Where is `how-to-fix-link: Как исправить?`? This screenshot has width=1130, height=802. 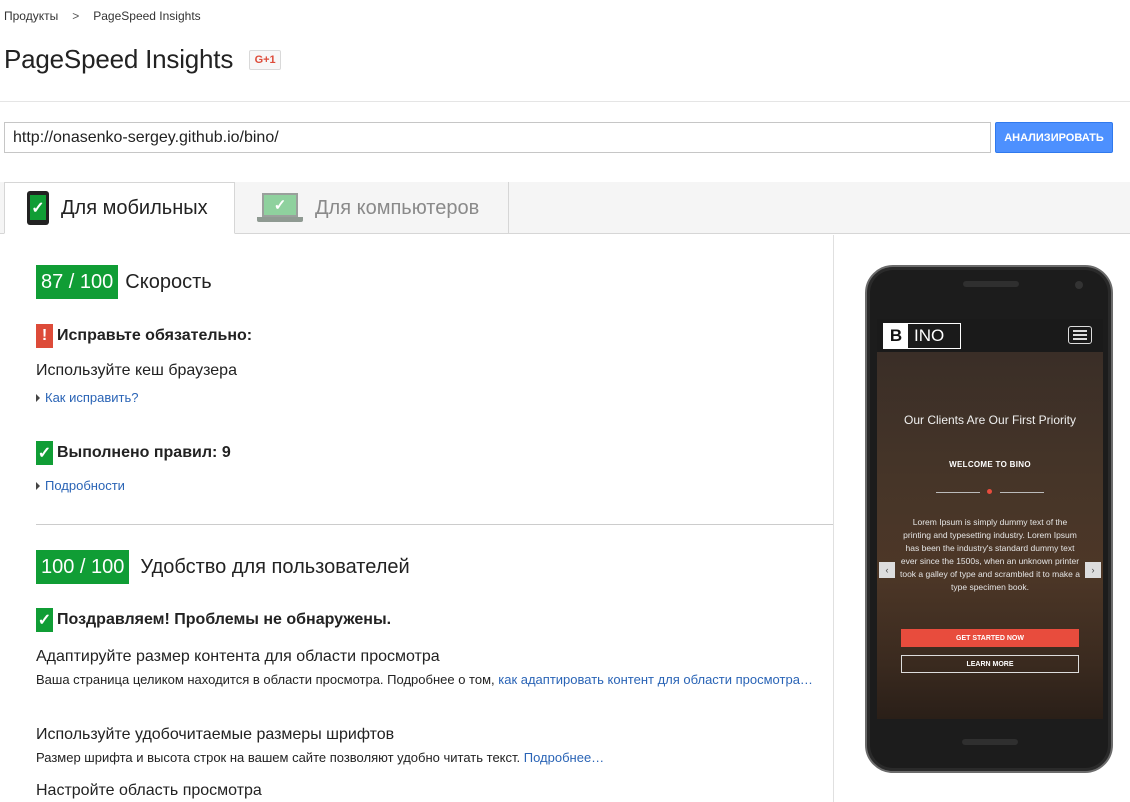
how-to-fix-link: Как исправить? is located at coordinates (87, 397).